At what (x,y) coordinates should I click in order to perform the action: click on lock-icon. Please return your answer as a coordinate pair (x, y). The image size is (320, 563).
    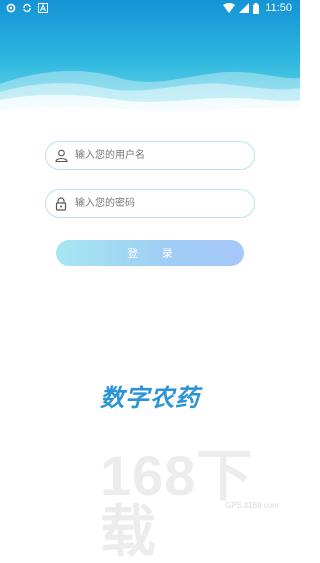
    Looking at the image, I should click on (61, 204).